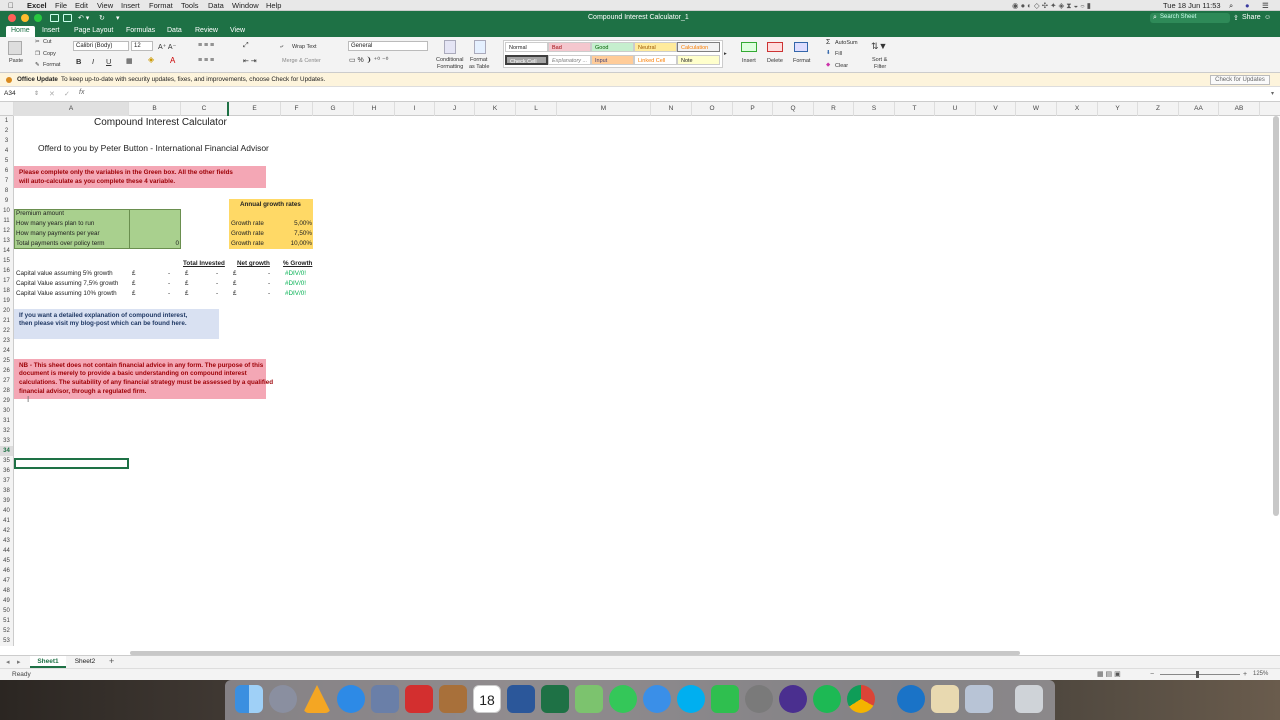 The image size is (1280, 720). I want to click on minimize-window-icon, so click(25, 18).